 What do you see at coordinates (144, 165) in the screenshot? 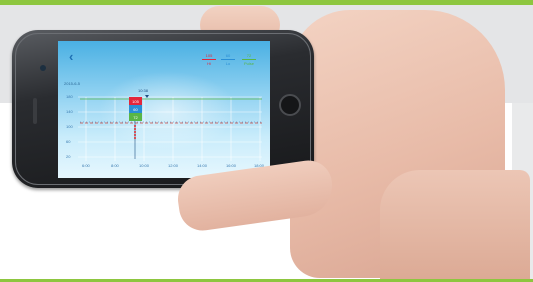
I see `x-tick: 10:00` at bounding box center [144, 165].